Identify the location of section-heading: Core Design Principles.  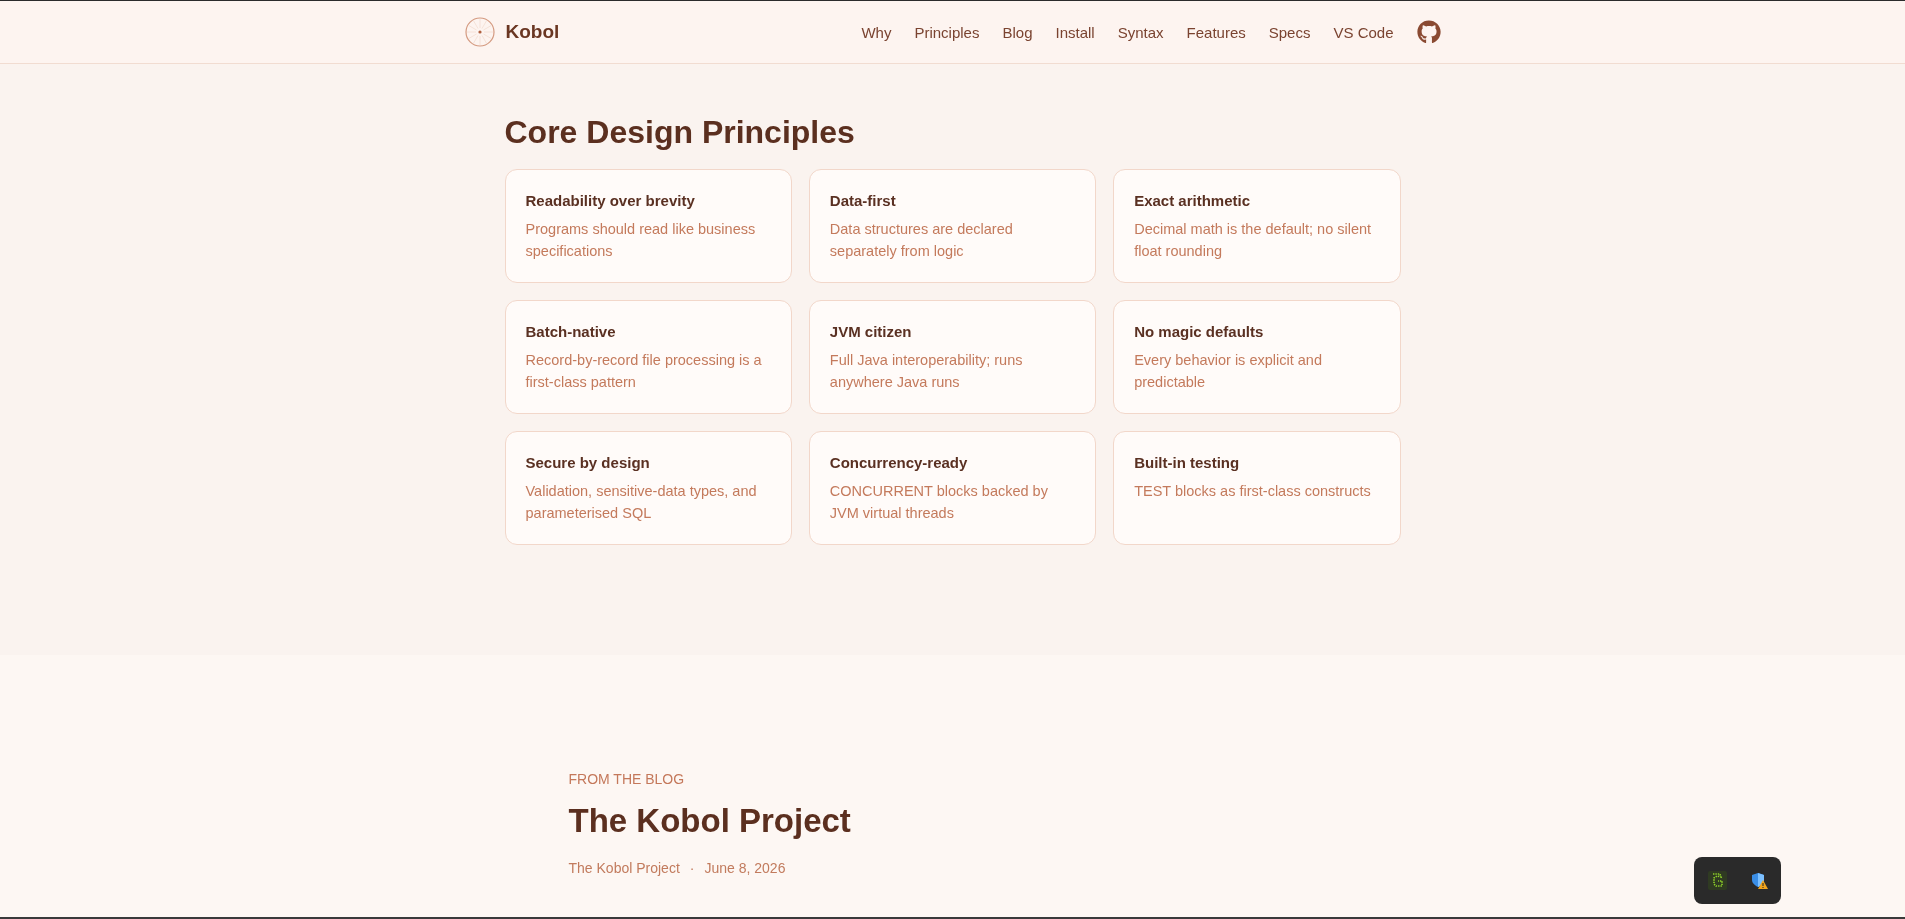
(680, 132).